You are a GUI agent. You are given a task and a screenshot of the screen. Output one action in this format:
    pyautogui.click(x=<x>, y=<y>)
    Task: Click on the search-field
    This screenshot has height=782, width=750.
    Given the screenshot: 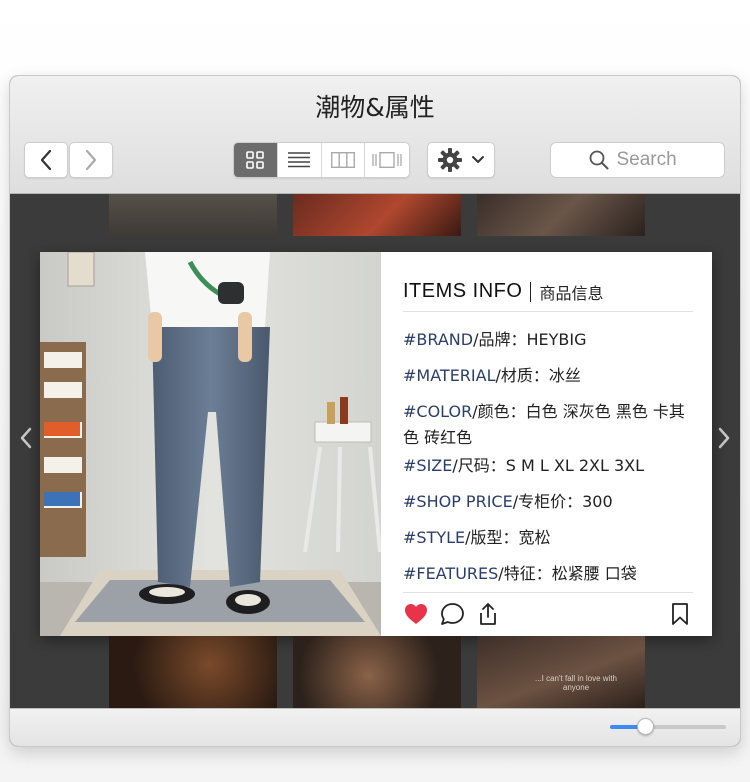 What is the action you would take?
    pyautogui.click(x=637, y=160)
    